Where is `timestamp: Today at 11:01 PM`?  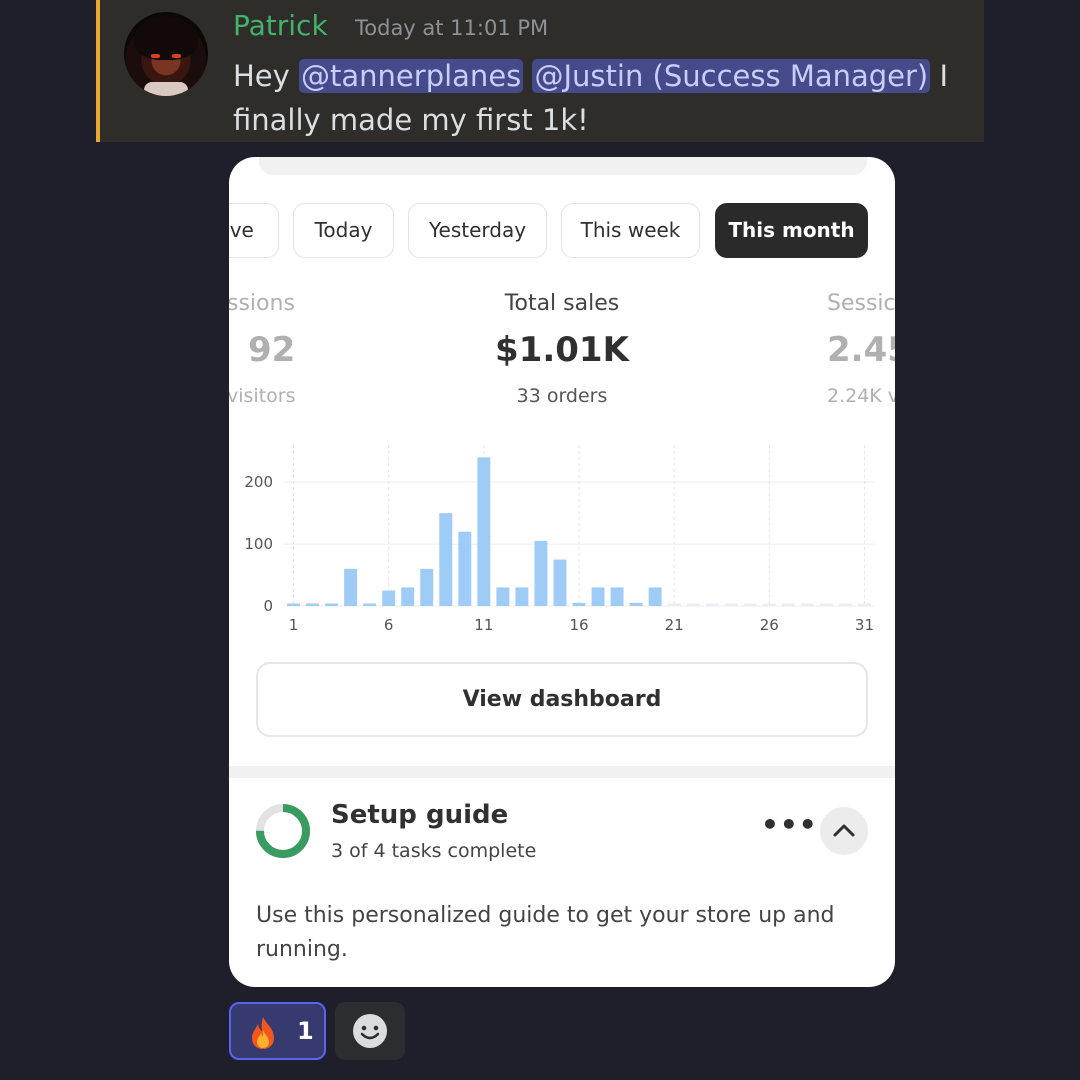
timestamp: Today at 11:01 PM is located at coordinates (452, 28).